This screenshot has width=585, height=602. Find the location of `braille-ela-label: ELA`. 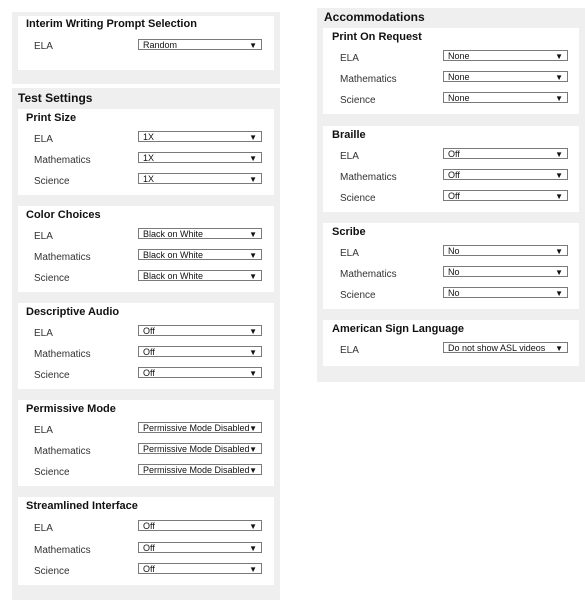

braille-ela-label: ELA is located at coordinates (349, 156).